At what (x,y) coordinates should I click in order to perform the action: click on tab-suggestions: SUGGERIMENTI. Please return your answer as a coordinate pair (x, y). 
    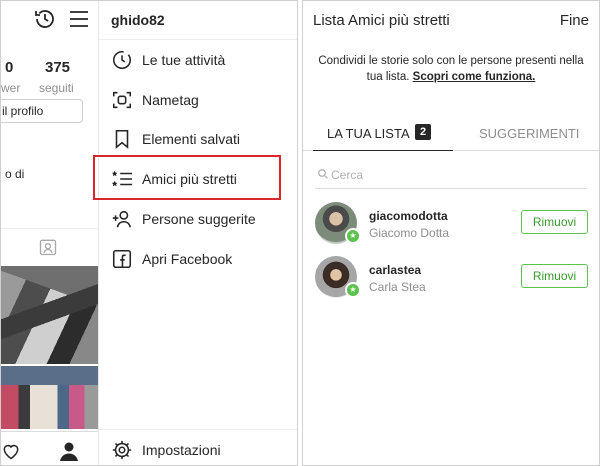
    Looking at the image, I should click on (526, 134).